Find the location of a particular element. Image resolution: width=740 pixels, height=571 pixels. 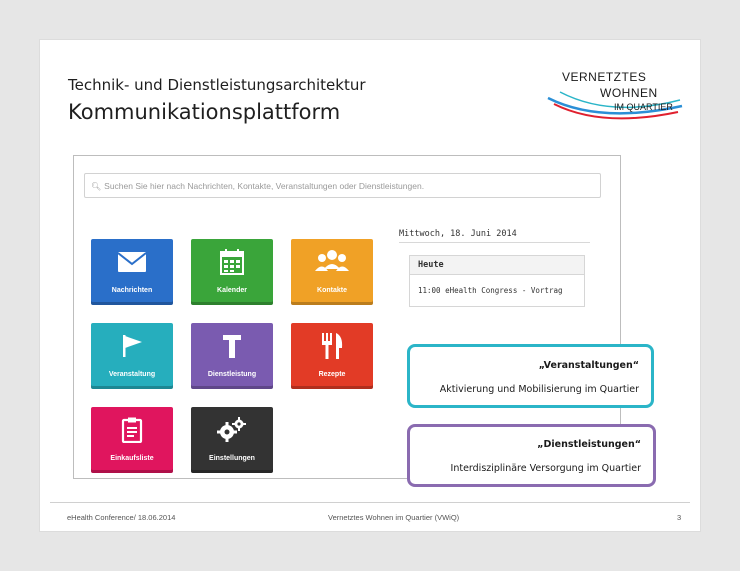

hammer-icon is located at coordinates (232, 346).